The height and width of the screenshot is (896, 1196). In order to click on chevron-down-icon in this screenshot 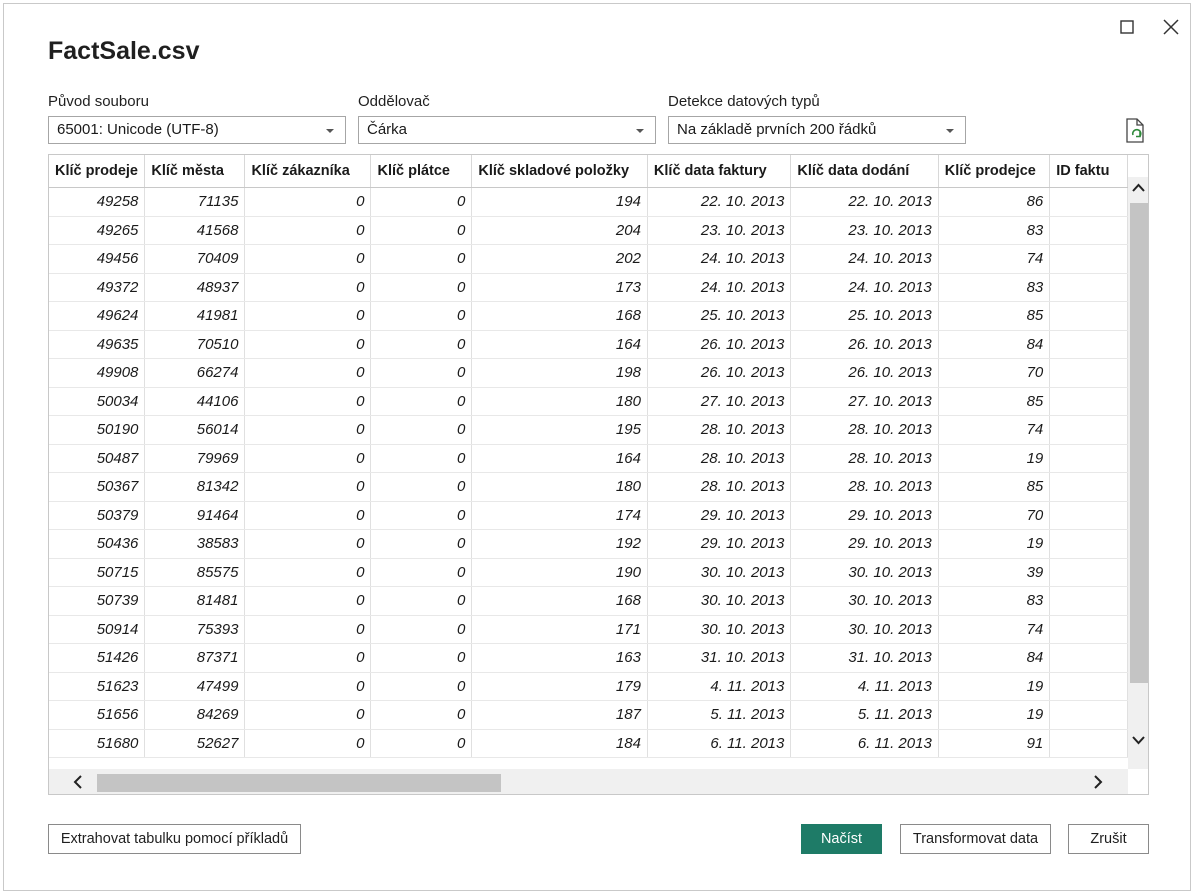, I will do `click(950, 131)`.